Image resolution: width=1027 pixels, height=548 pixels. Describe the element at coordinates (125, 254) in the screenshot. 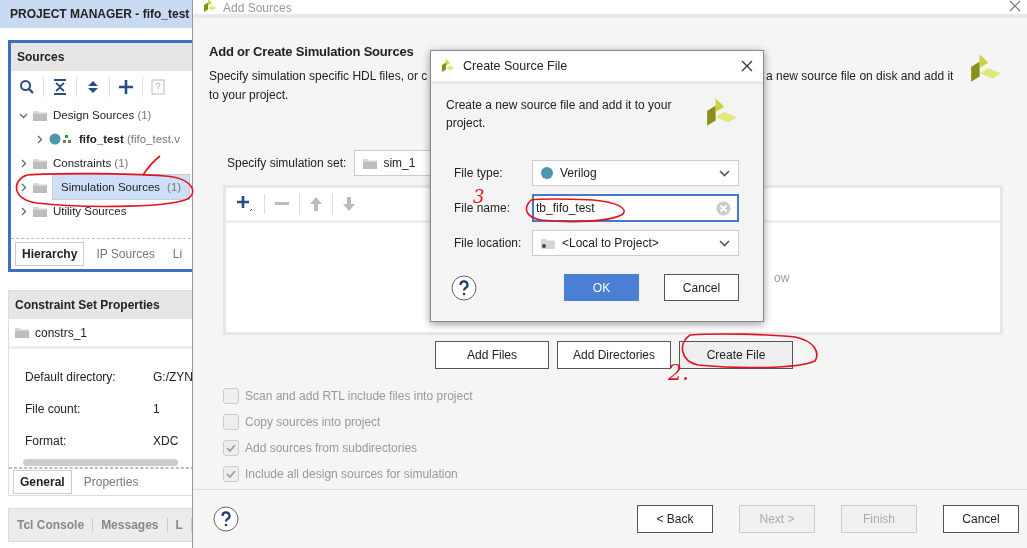

I see `panel-tab: IP Sources` at that location.